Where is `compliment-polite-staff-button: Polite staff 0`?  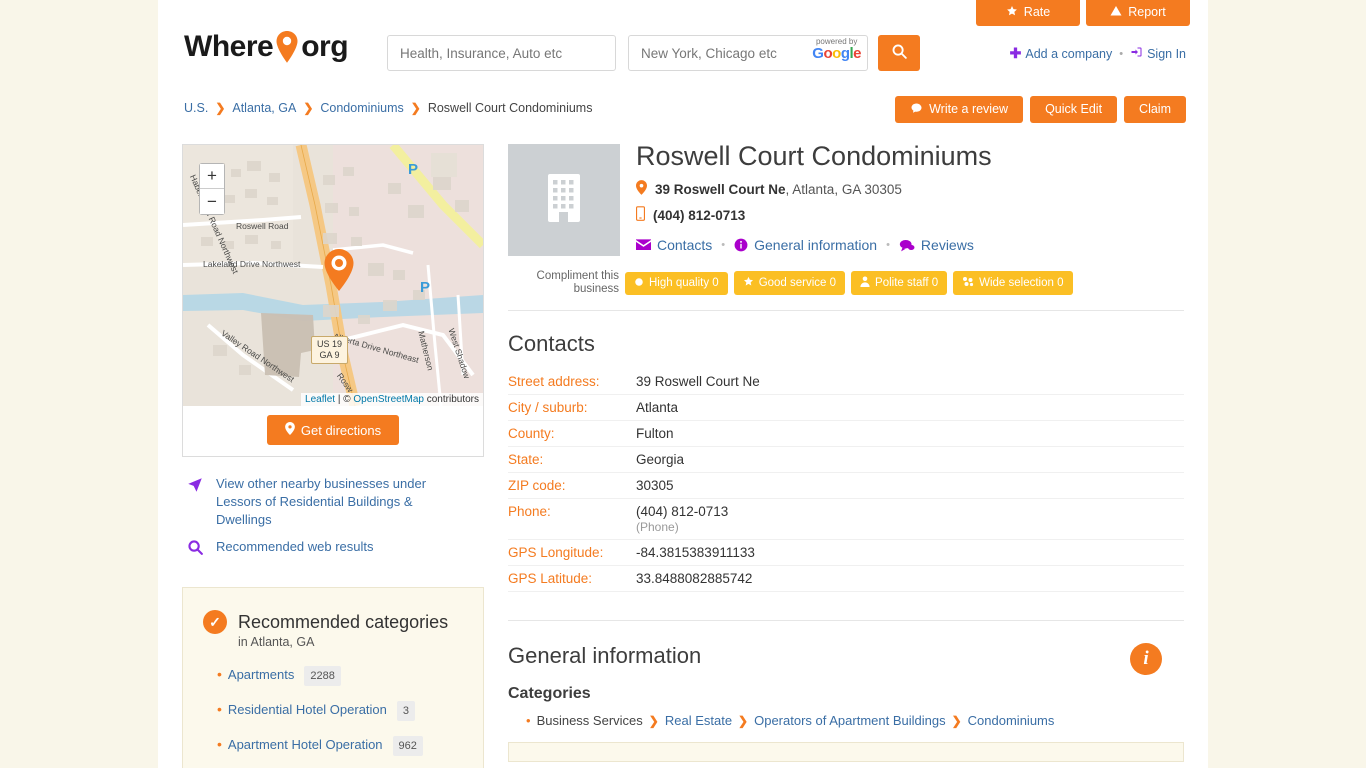 compliment-polite-staff-button: Polite staff 0 is located at coordinates (899, 283).